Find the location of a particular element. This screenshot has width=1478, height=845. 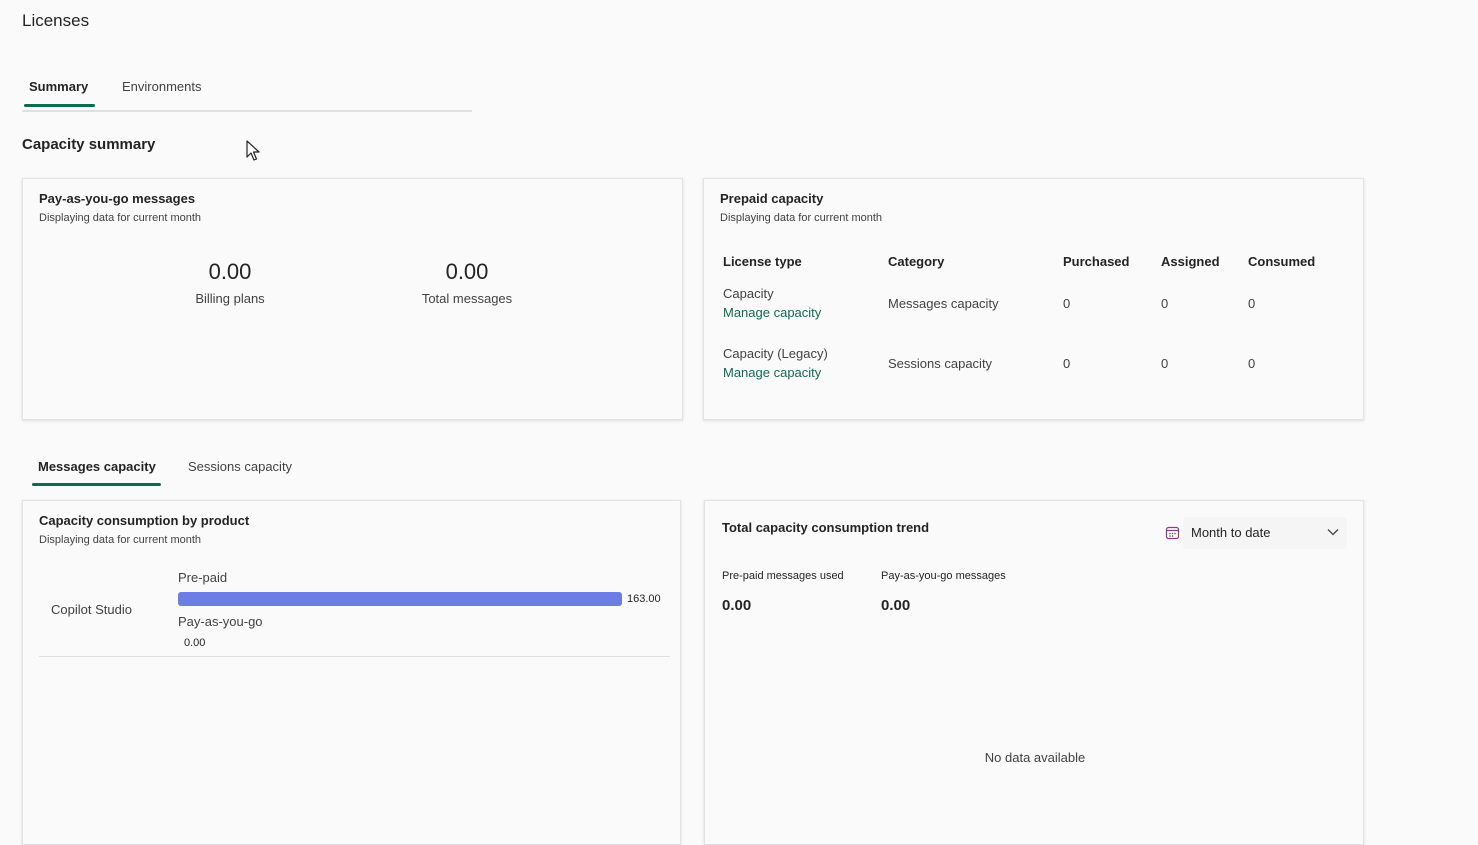

metric-label: Total messages is located at coordinates (467, 298).